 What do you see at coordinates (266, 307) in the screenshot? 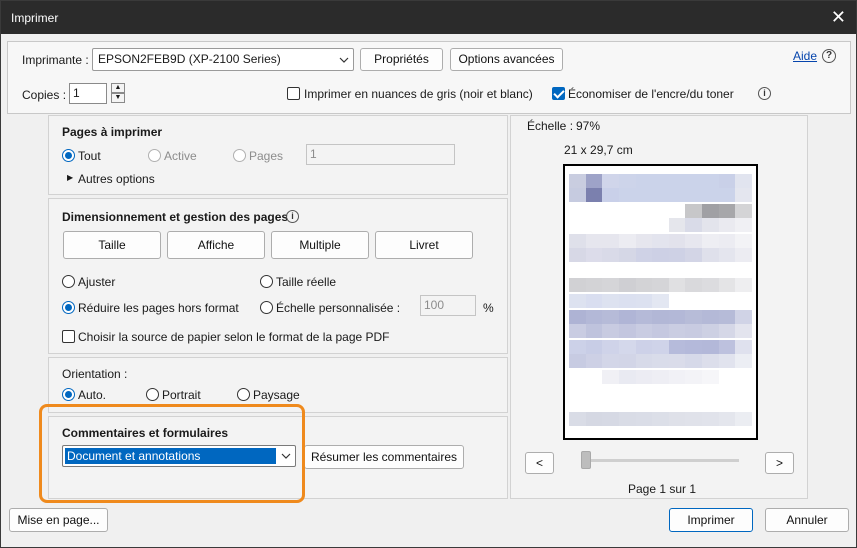
I see `custom-scale-radio` at bounding box center [266, 307].